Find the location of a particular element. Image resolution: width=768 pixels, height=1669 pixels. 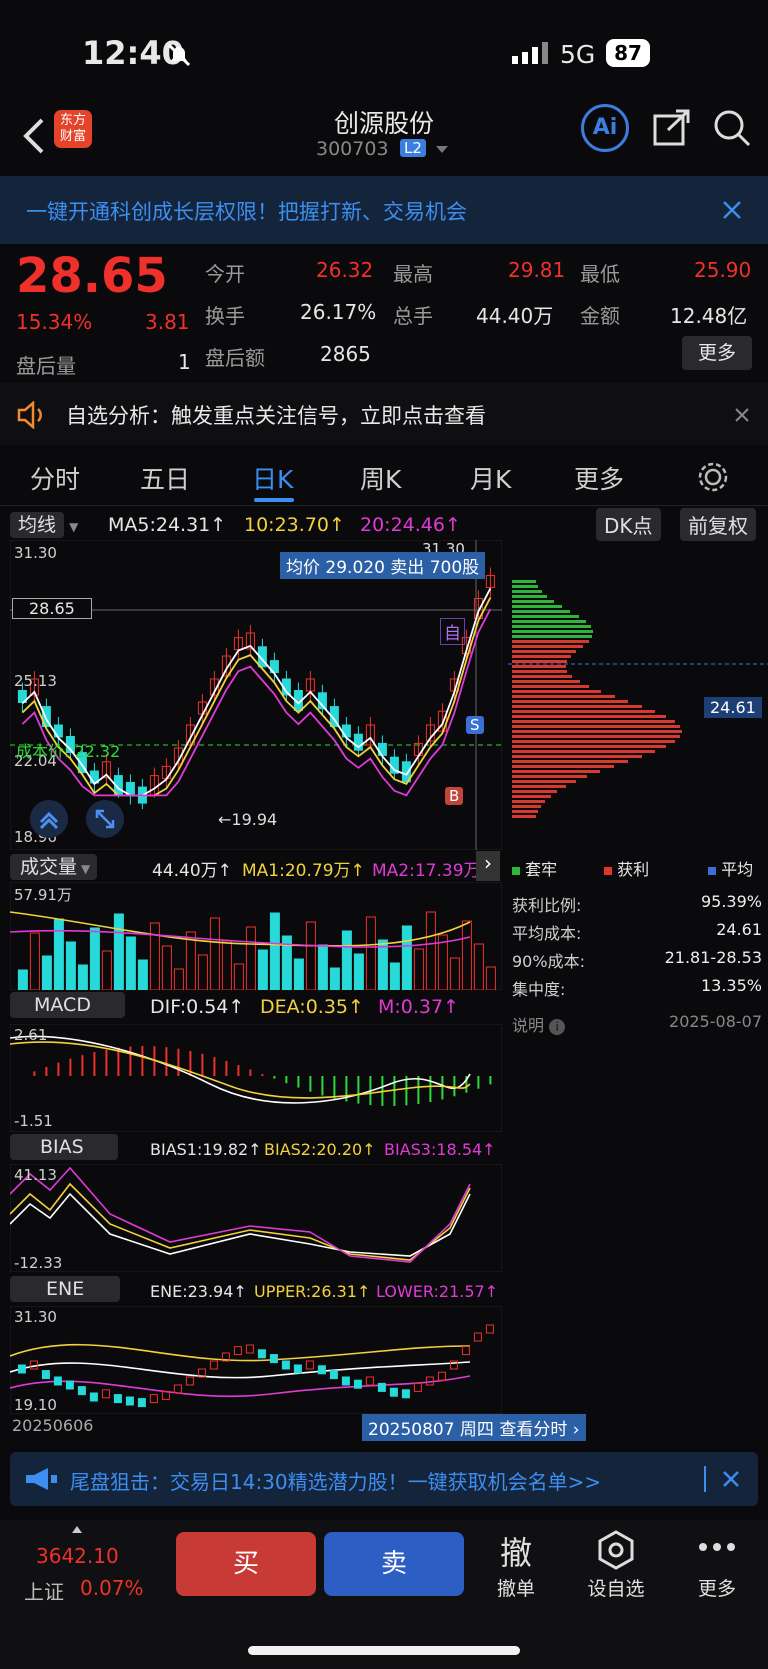

volume-select: 成交量 ▼ is located at coordinates (54, 866).